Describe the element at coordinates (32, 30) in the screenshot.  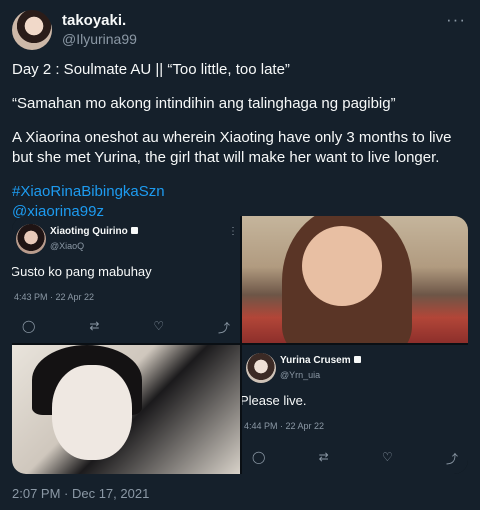
I see `author-avatar` at that location.